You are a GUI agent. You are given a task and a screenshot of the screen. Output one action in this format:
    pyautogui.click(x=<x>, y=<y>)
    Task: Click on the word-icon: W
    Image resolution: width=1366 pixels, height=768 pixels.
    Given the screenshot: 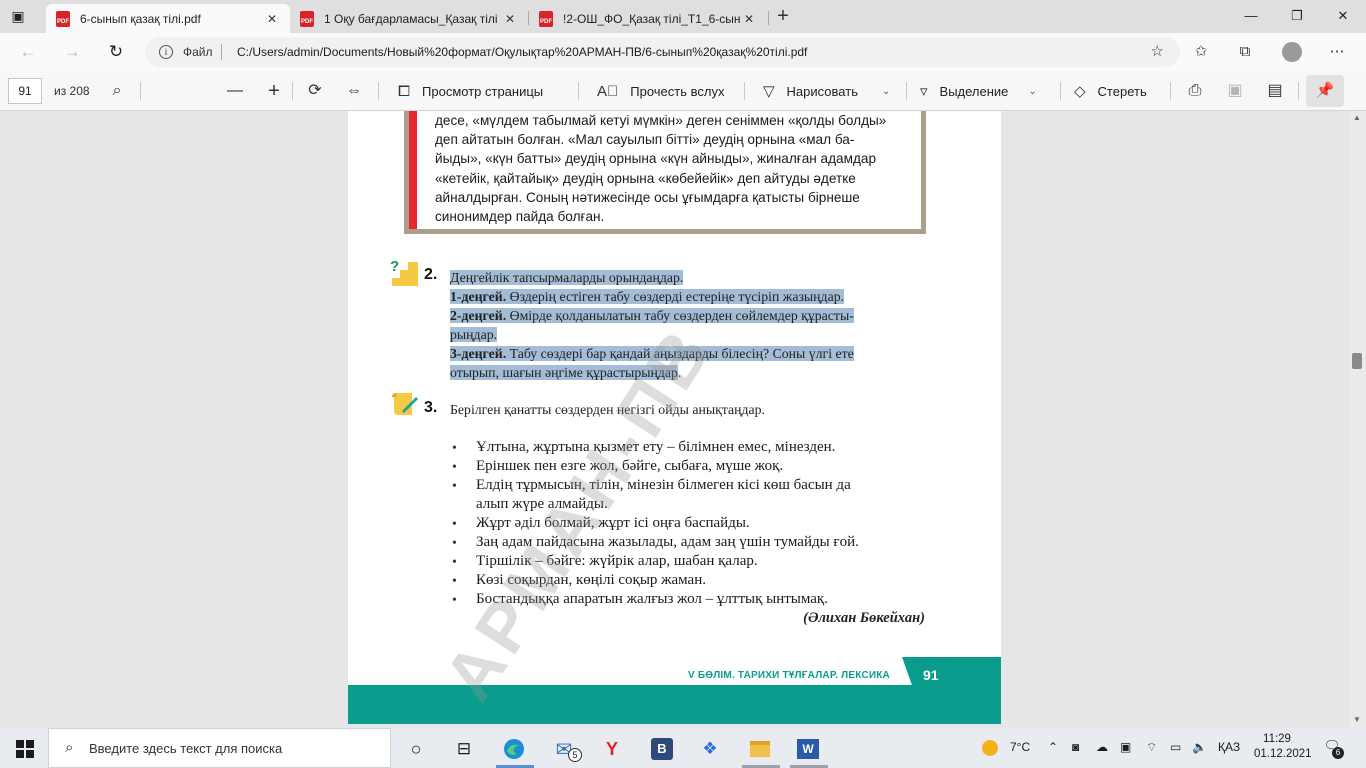 What is the action you would take?
    pyautogui.click(x=808, y=749)
    